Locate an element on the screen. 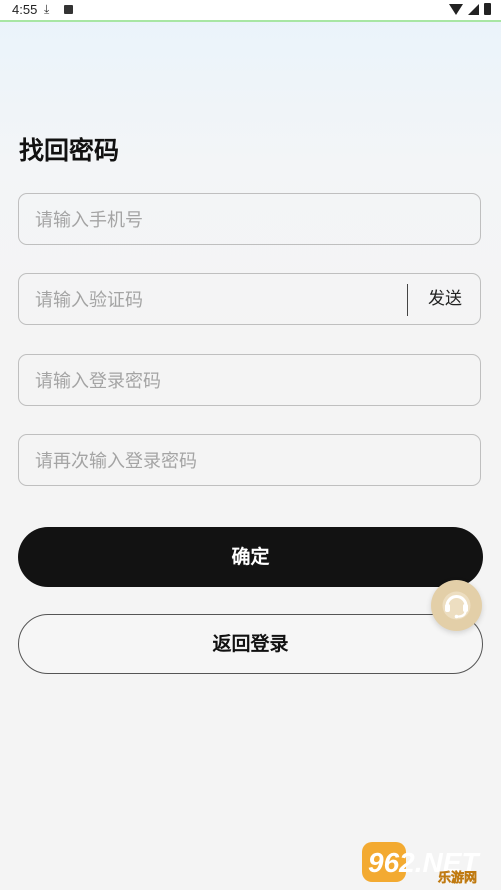 This screenshot has height=890, width=501. customer-service-button is located at coordinates (456, 605).